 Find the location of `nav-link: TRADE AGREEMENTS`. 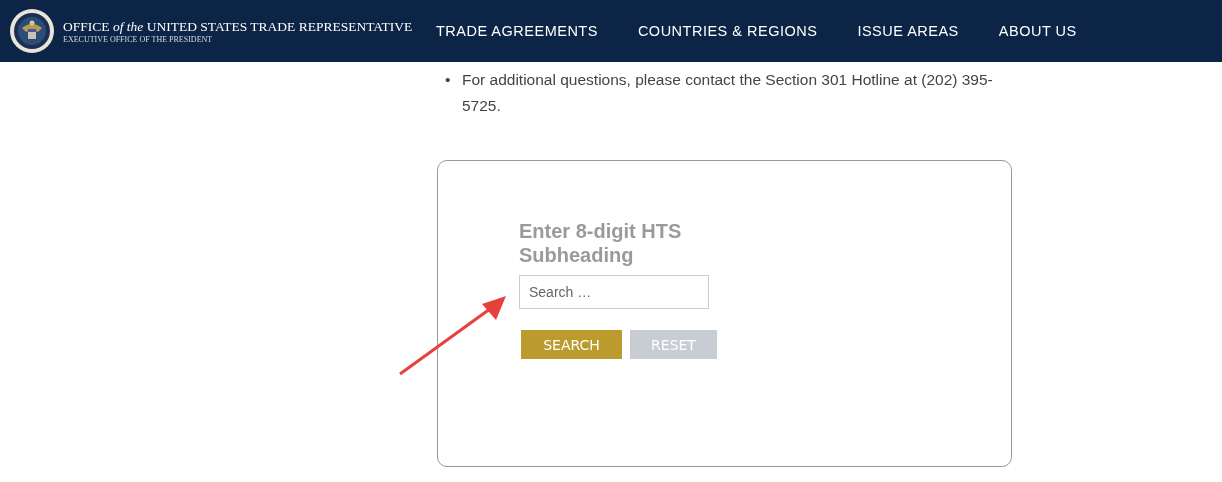

nav-link: TRADE AGREEMENTS is located at coordinates (517, 31).